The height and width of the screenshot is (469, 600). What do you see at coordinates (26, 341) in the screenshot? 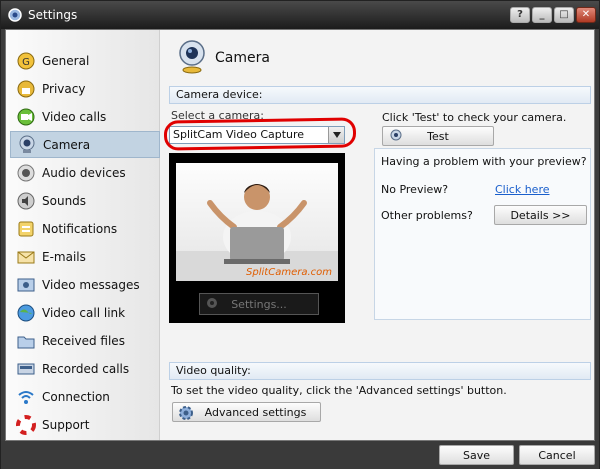
I see `folder-icon` at bounding box center [26, 341].